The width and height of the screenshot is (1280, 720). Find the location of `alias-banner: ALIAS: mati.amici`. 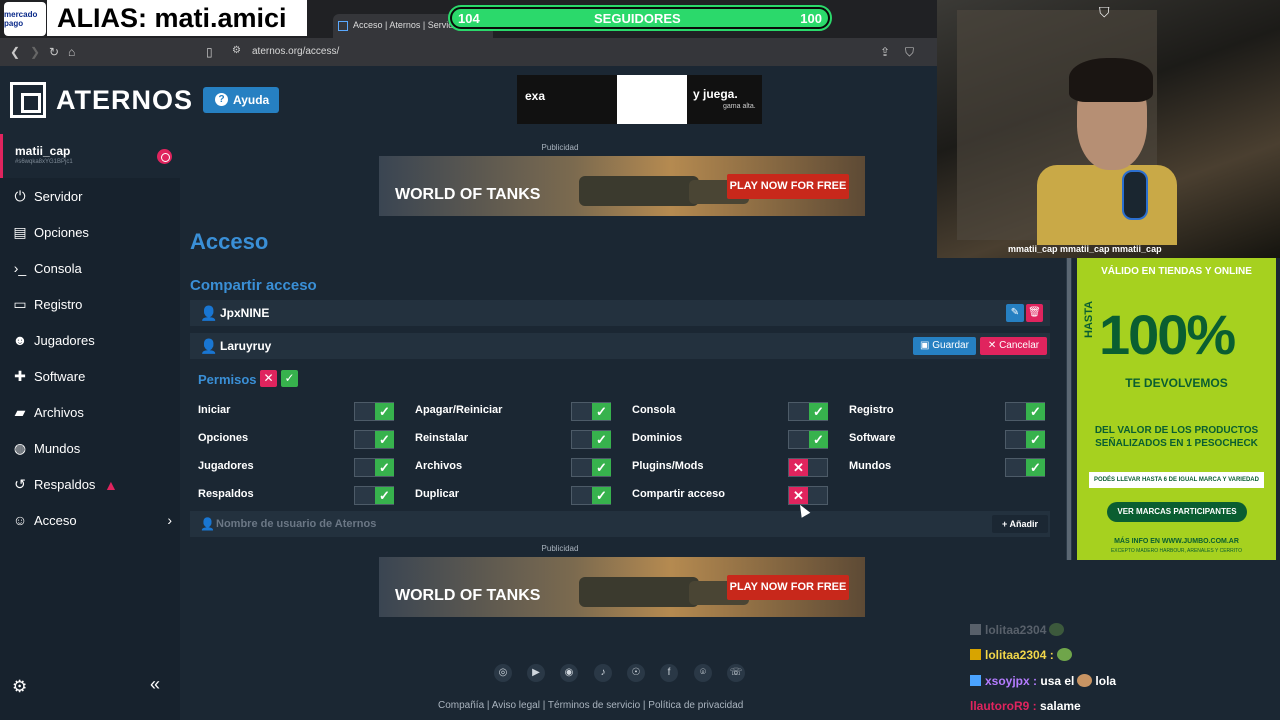

alias-banner: ALIAS: mati.amici is located at coordinates (177, 18).